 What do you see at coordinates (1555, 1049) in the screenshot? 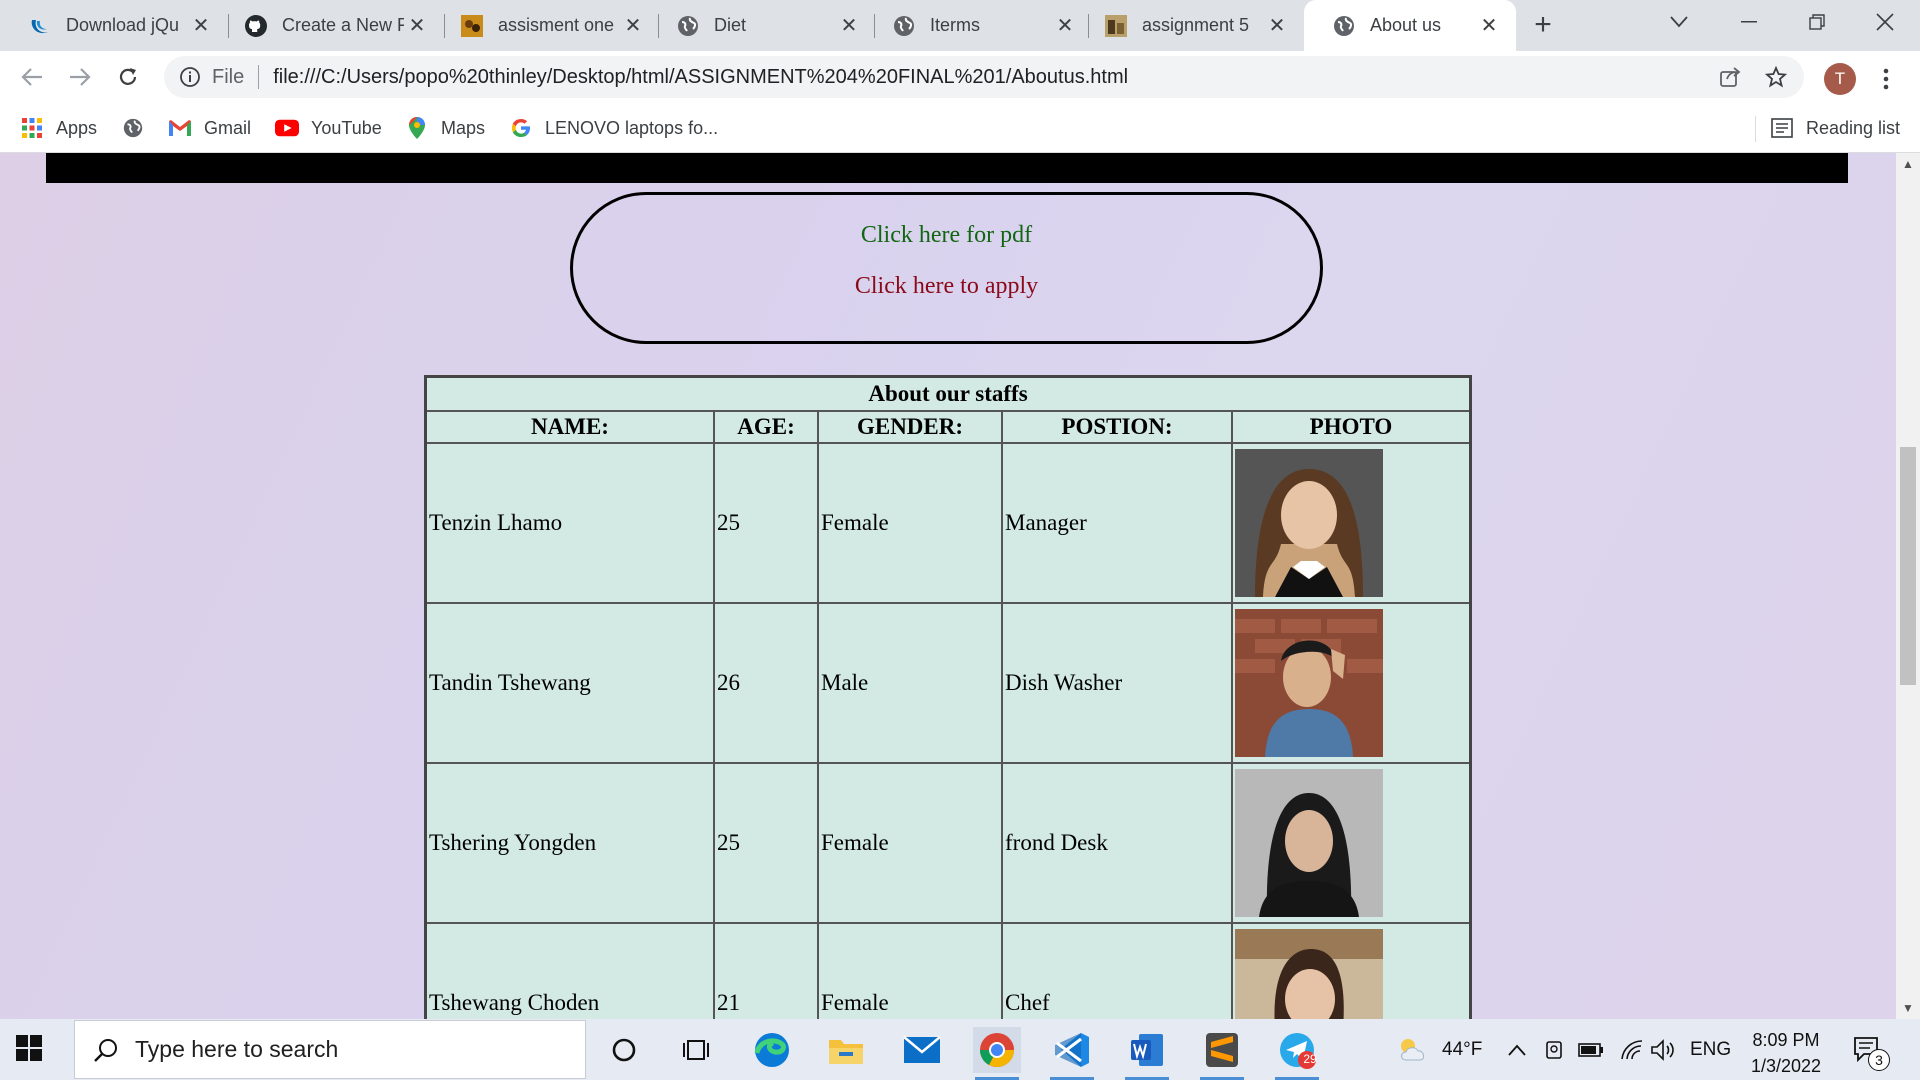
I see `meet-now-icon` at bounding box center [1555, 1049].